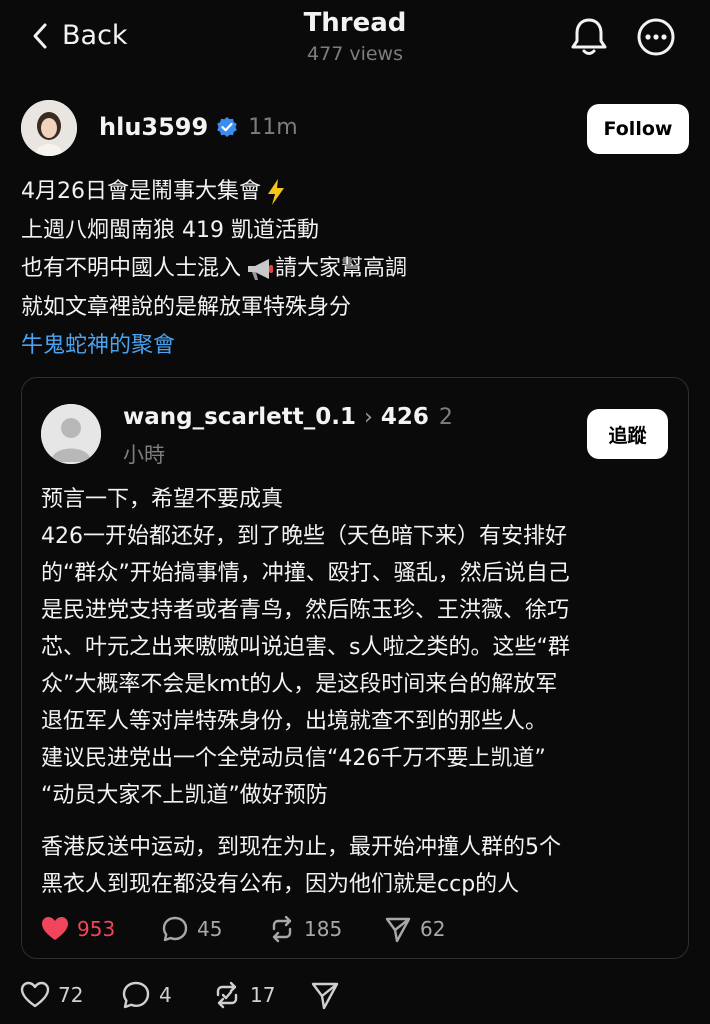  I want to click on post-time: 11m, so click(273, 127).